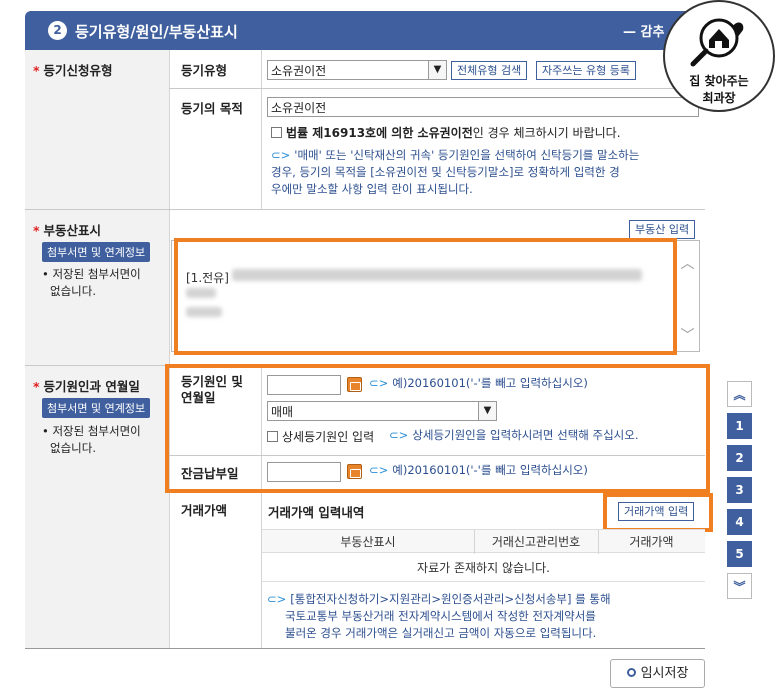 The width and height of the screenshot is (778, 689). What do you see at coordinates (445, 172) in the screenshot?
I see `trust-hint-line: 경우, 등기의 목적을 [소유권이전 및 신탁등기말소]로 정확하게 입력한 경` at bounding box center [445, 172].